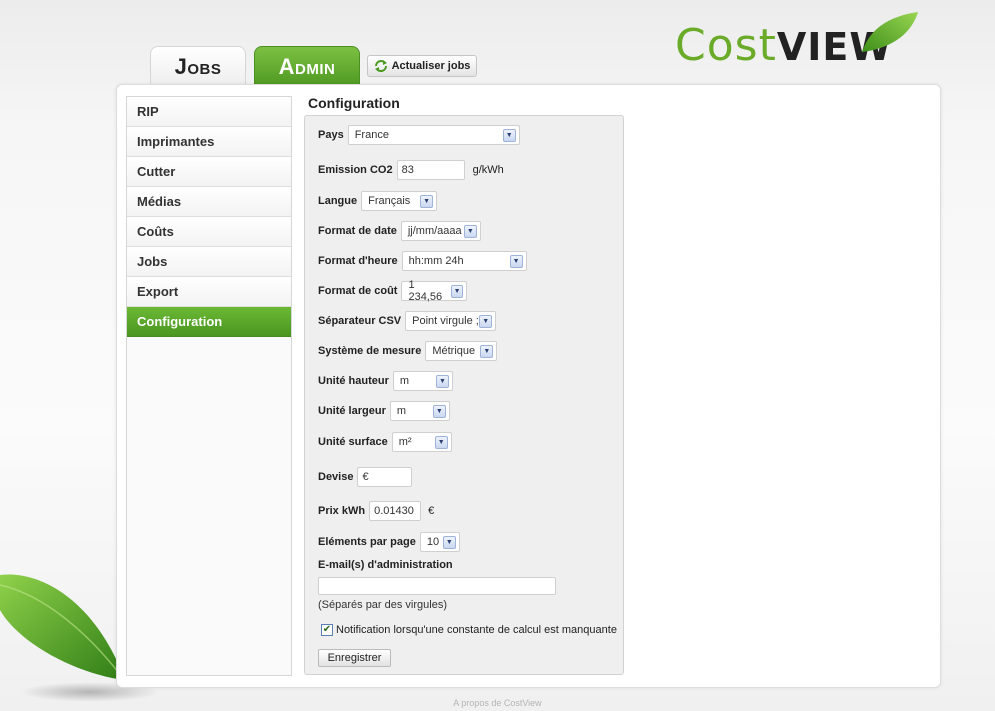 This screenshot has width=995, height=711. I want to click on email-label-row: E-mail(s) d'administration, so click(385, 565).